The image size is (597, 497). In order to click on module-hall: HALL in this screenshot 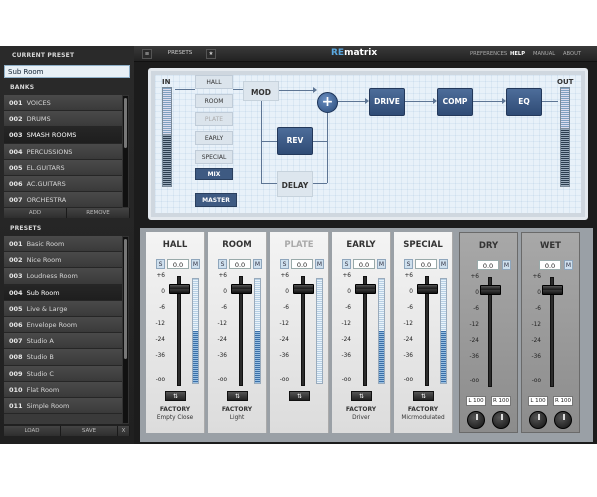, I will do `click(214, 82)`.